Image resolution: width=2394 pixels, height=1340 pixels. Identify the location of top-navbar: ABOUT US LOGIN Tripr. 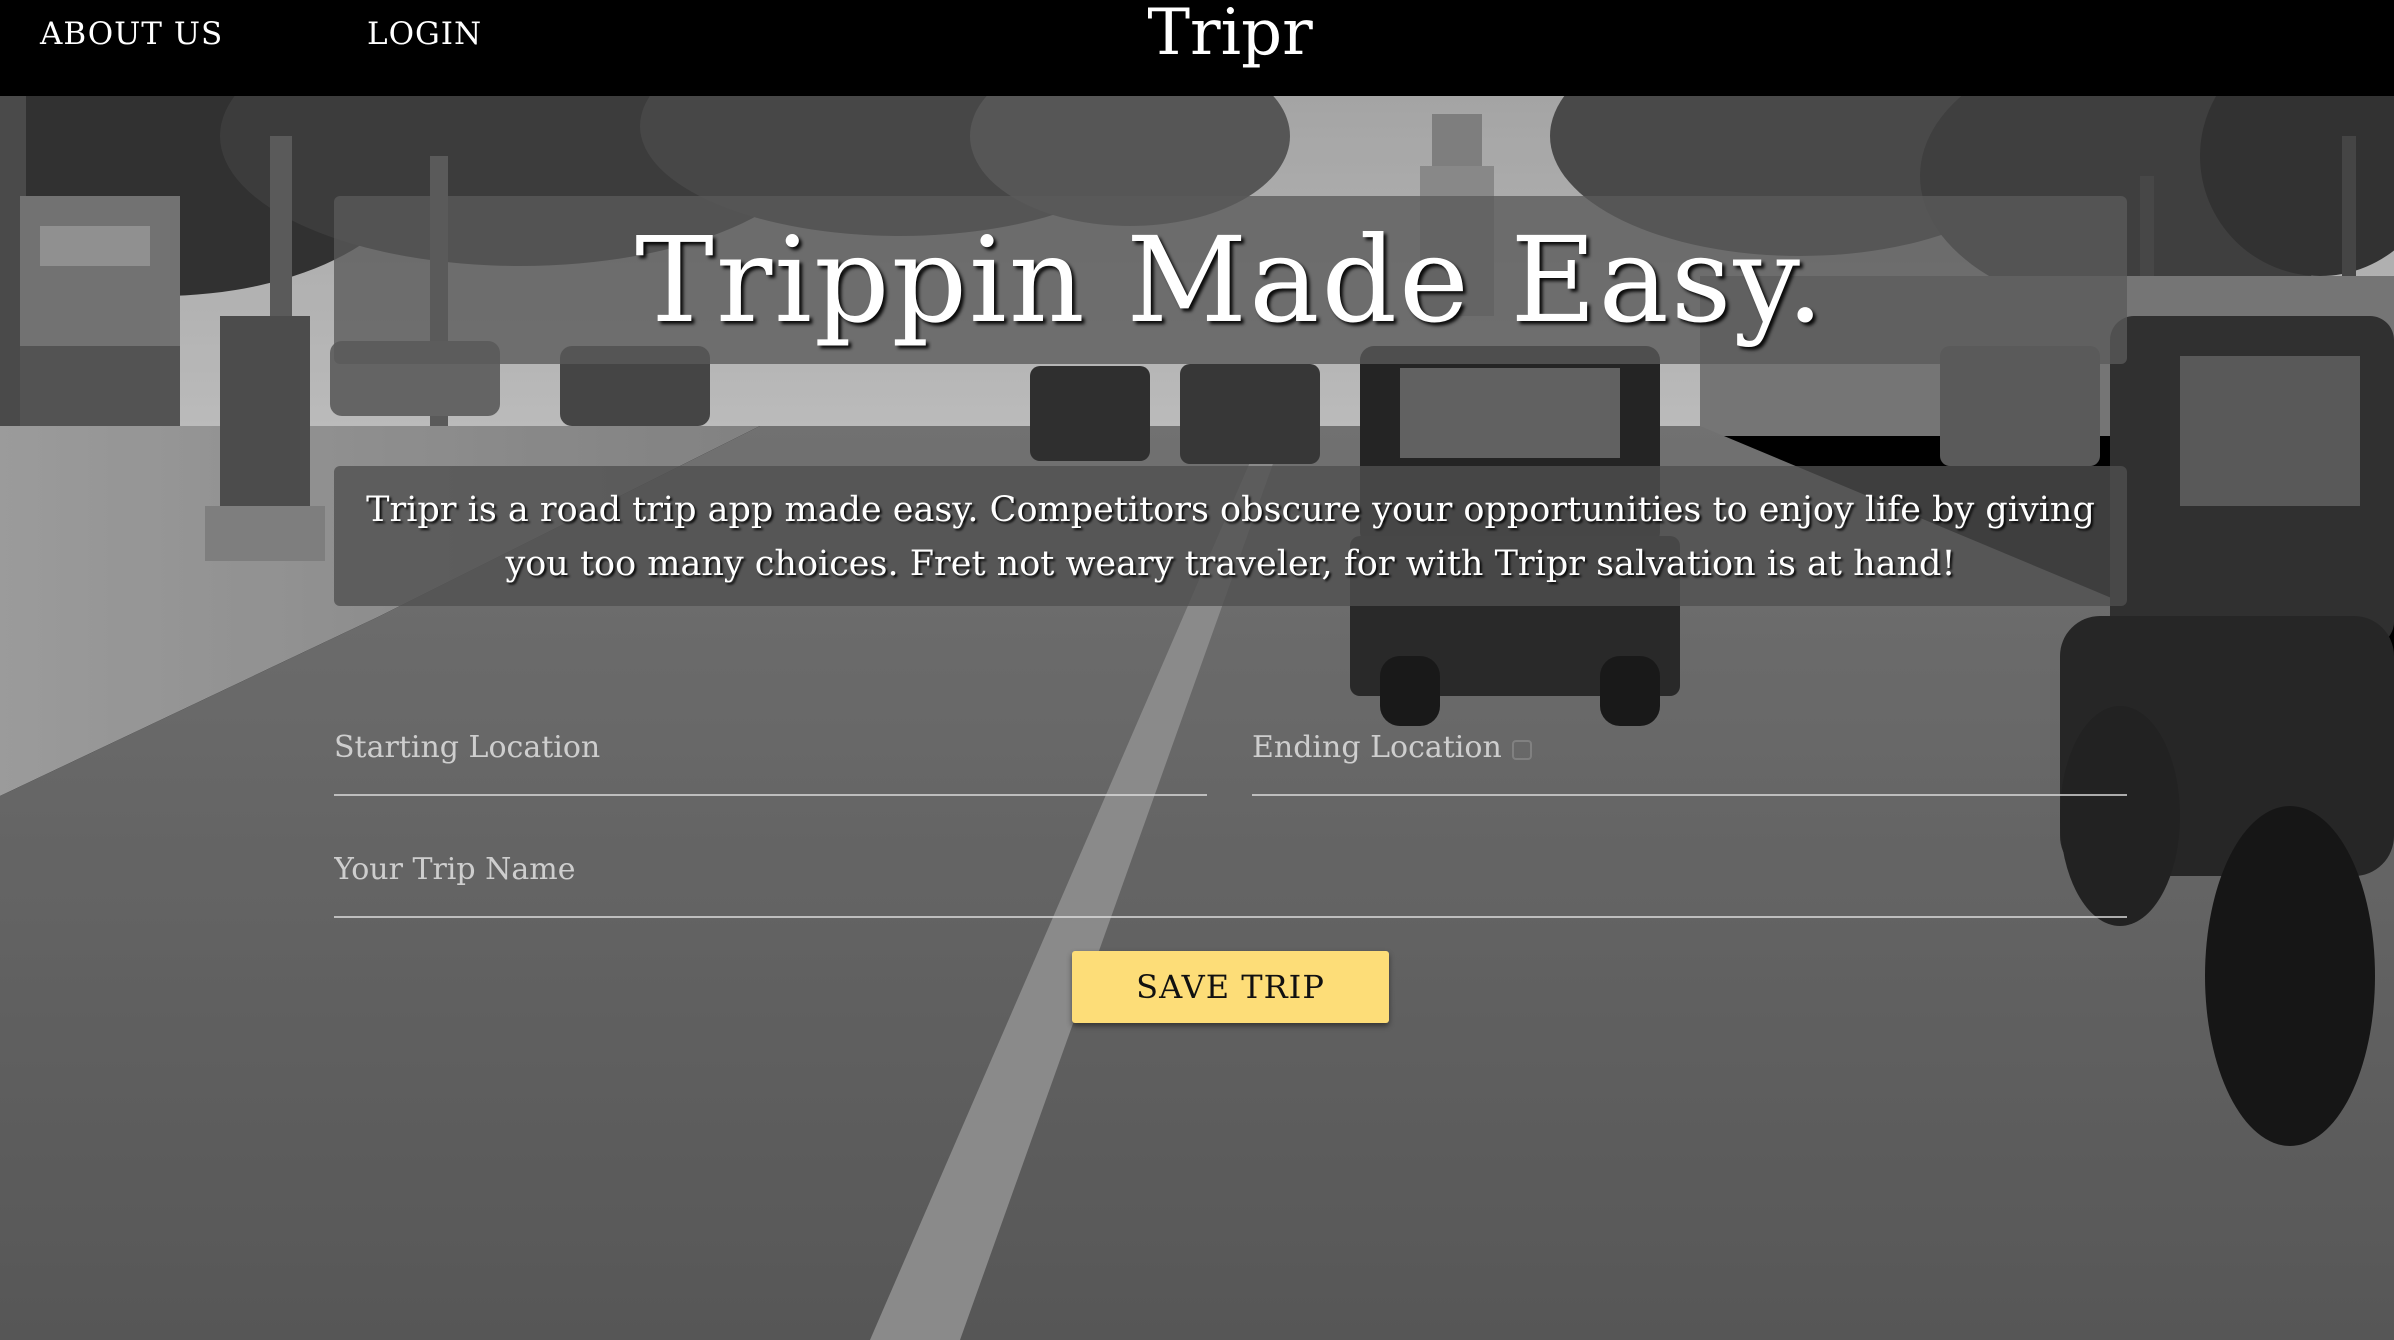
(1197, 48).